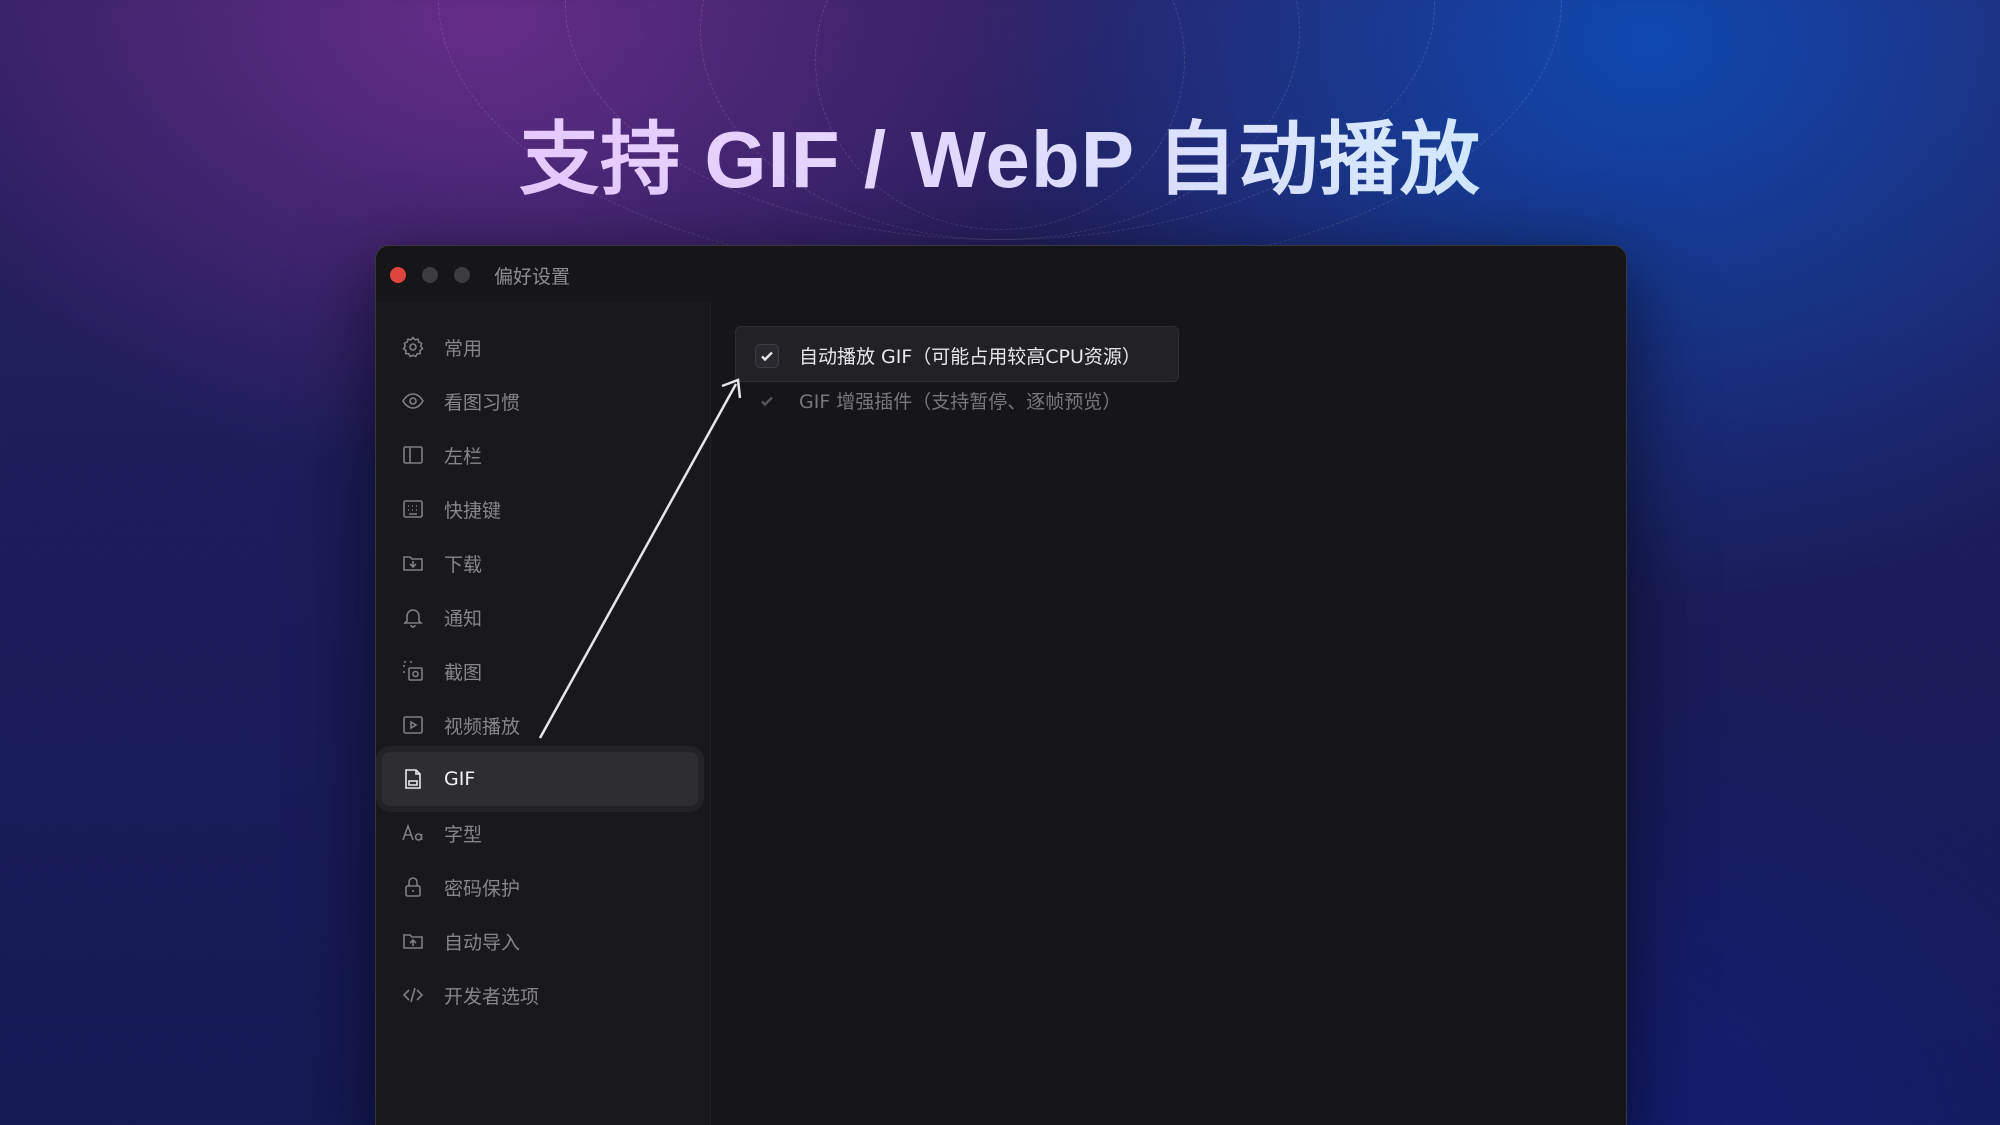 The width and height of the screenshot is (2000, 1125). Describe the element at coordinates (462, 275) in the screenshot. I see `maximize-window-button` at that location.